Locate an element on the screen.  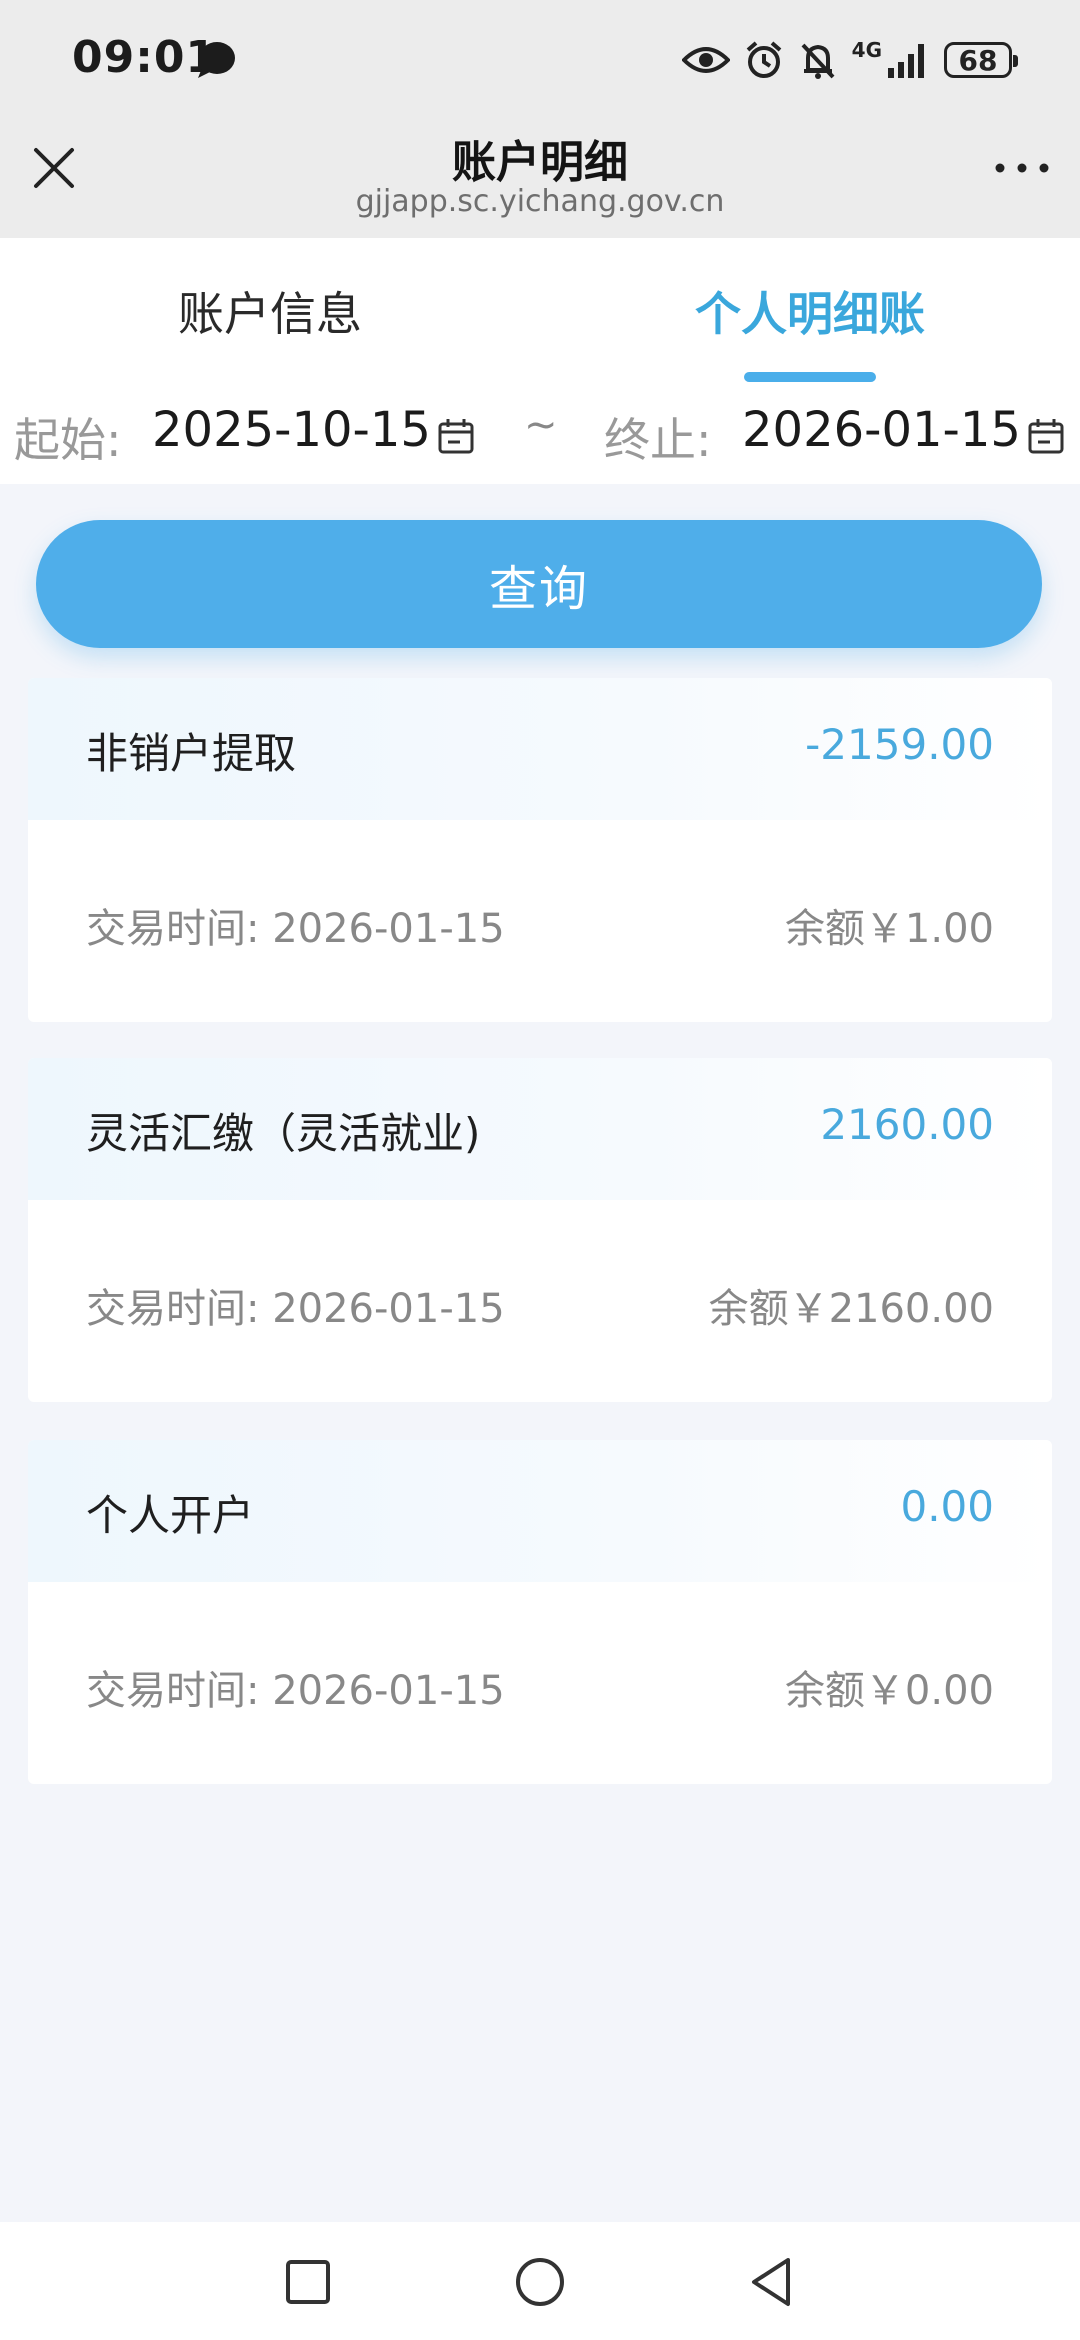
page-url: gjjapp.sc.yichang.gov.cn is located at coordinates (540, 201).